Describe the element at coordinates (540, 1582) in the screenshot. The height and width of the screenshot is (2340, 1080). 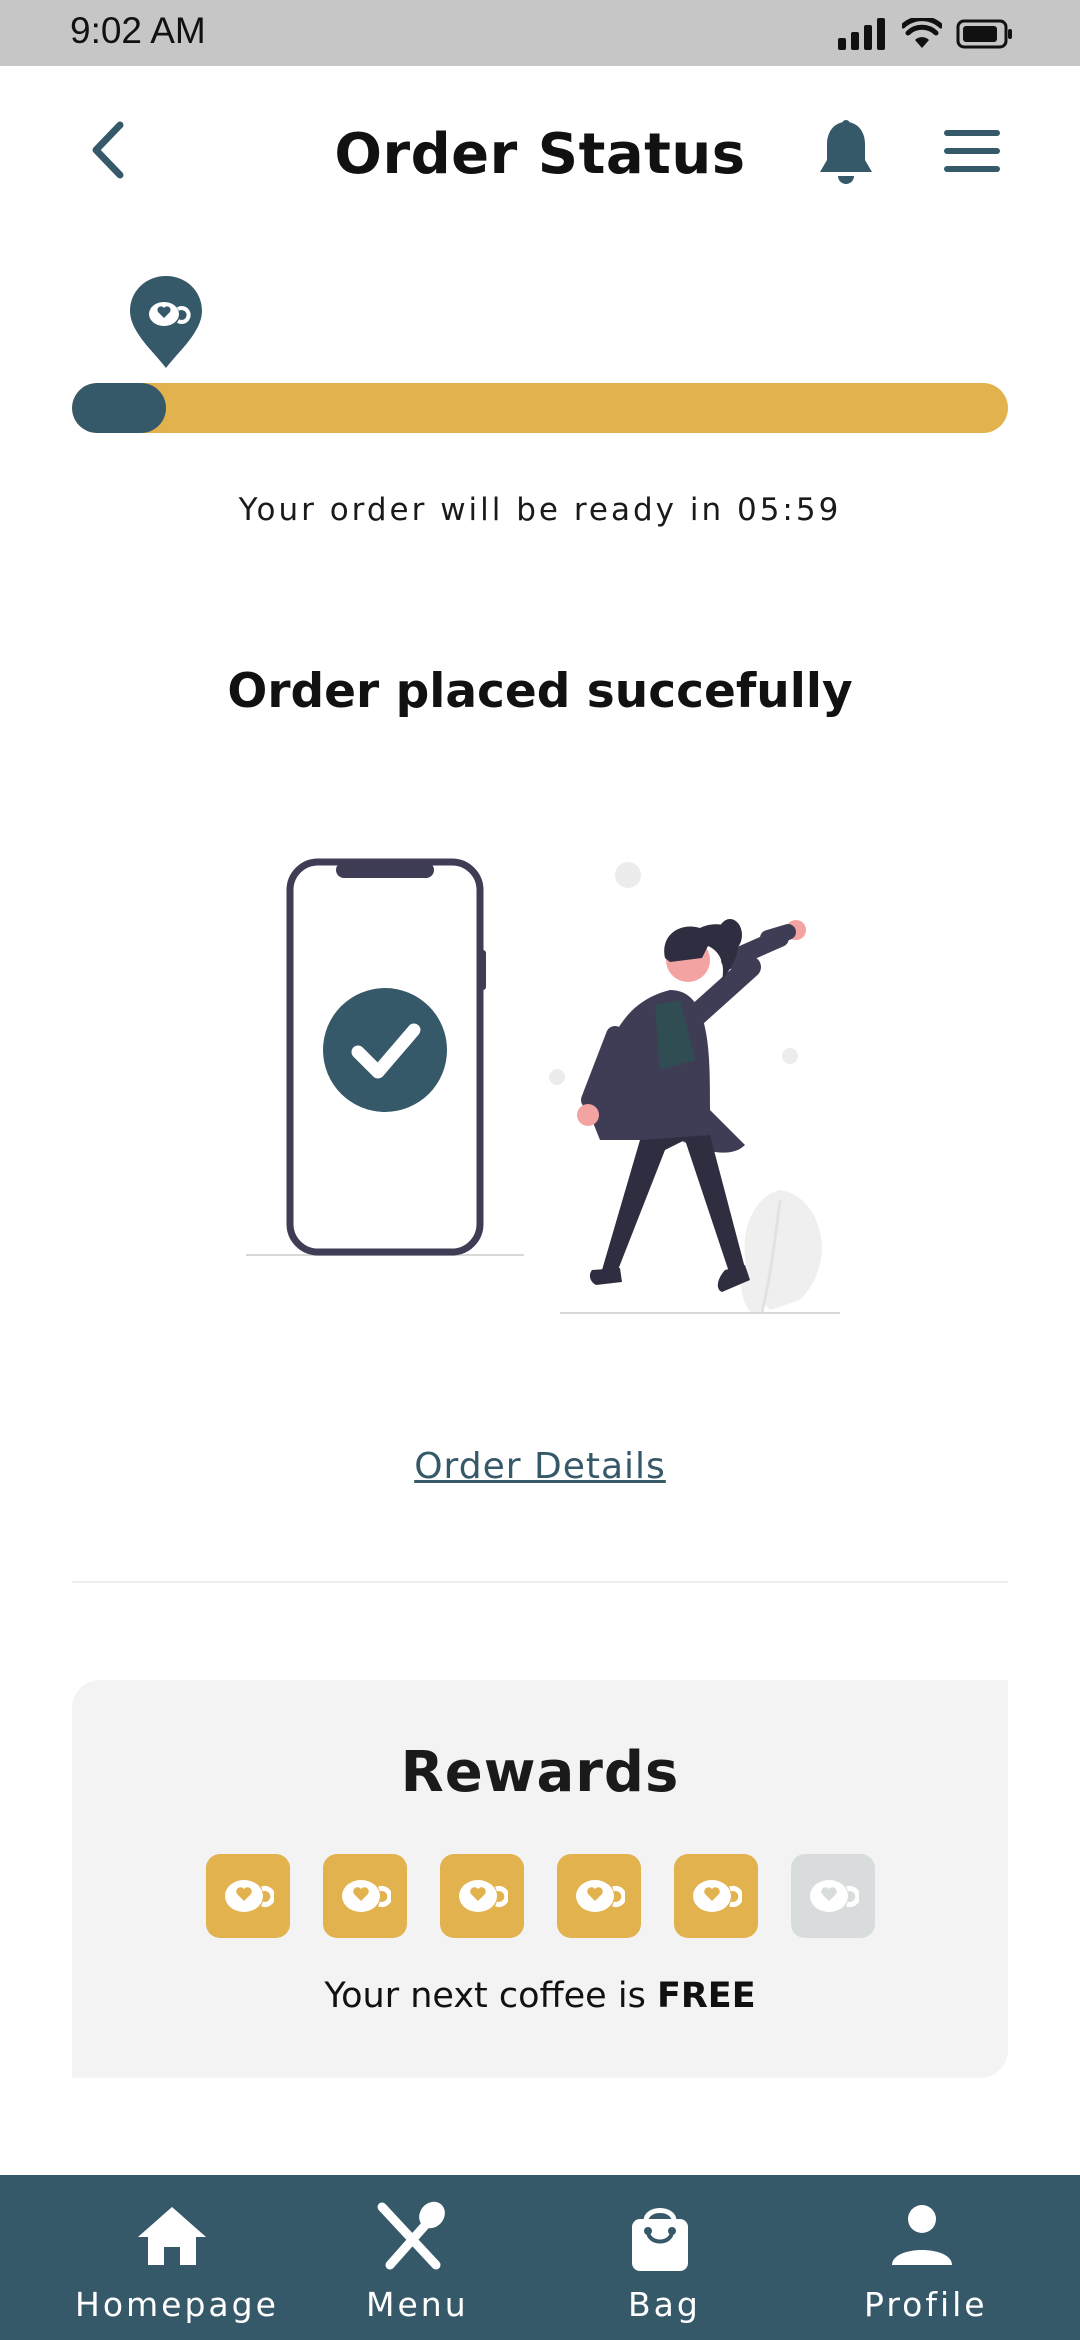
I see `divider` at that location.